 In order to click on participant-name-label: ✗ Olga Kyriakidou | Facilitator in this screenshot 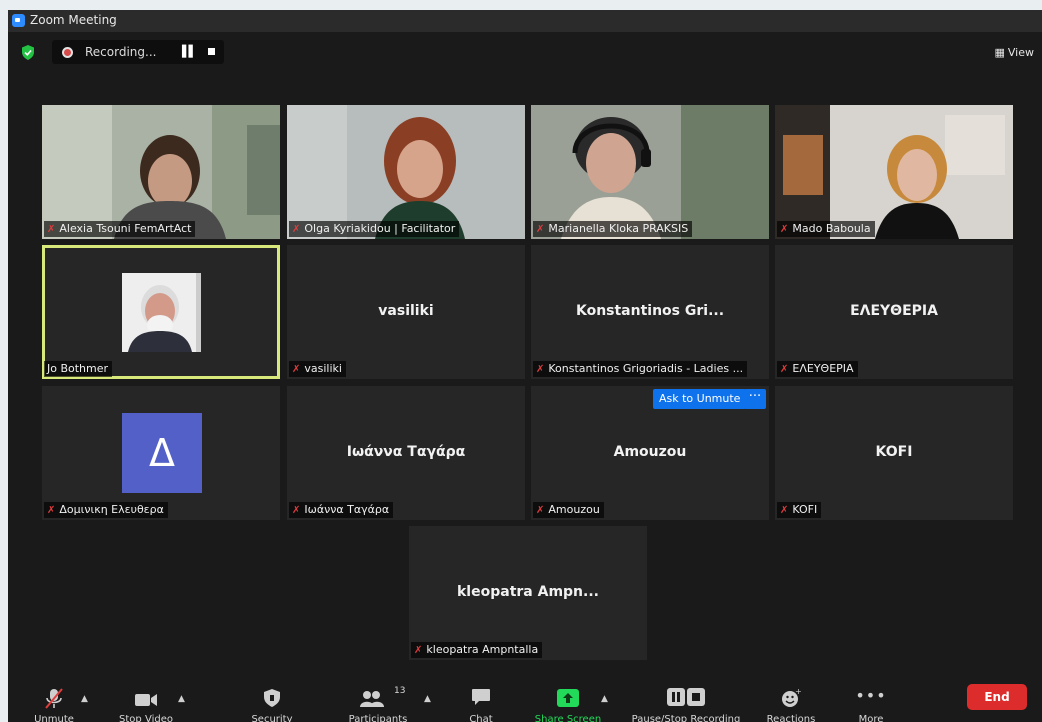, I will do `click(374, 229)`.